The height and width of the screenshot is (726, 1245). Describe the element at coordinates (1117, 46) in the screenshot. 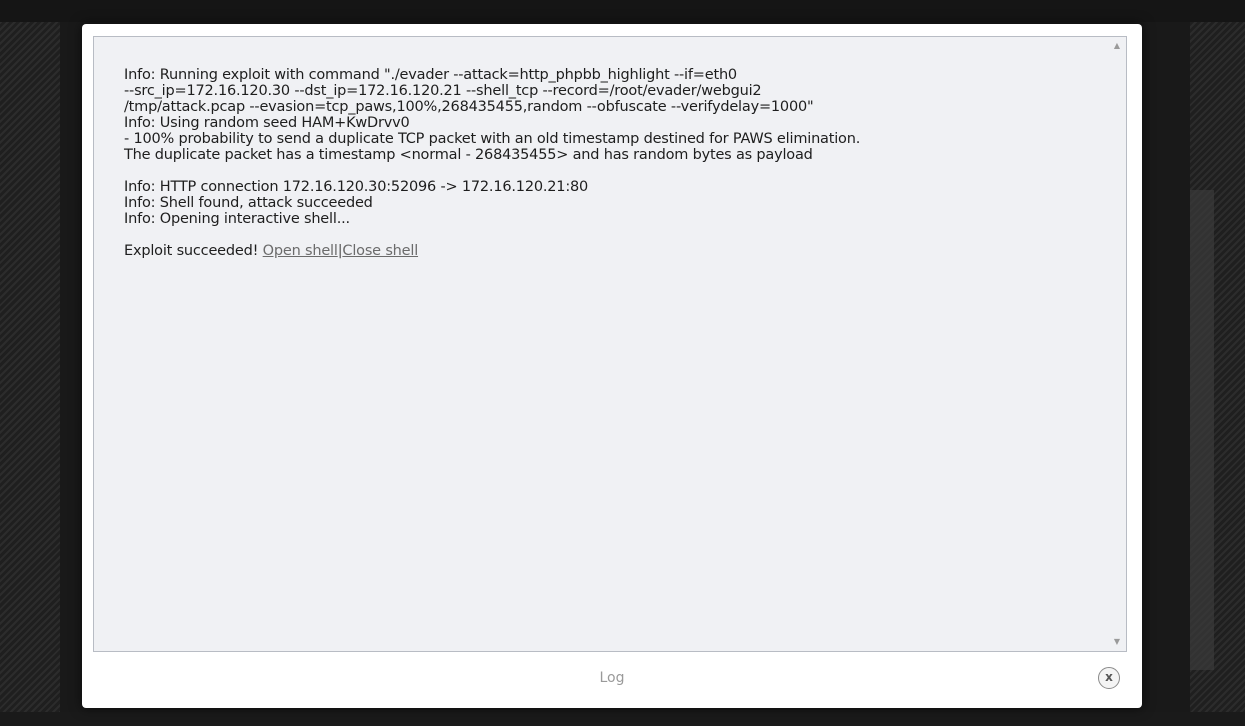

I see `scroll-up-arrow-icon: ▲` at that location.